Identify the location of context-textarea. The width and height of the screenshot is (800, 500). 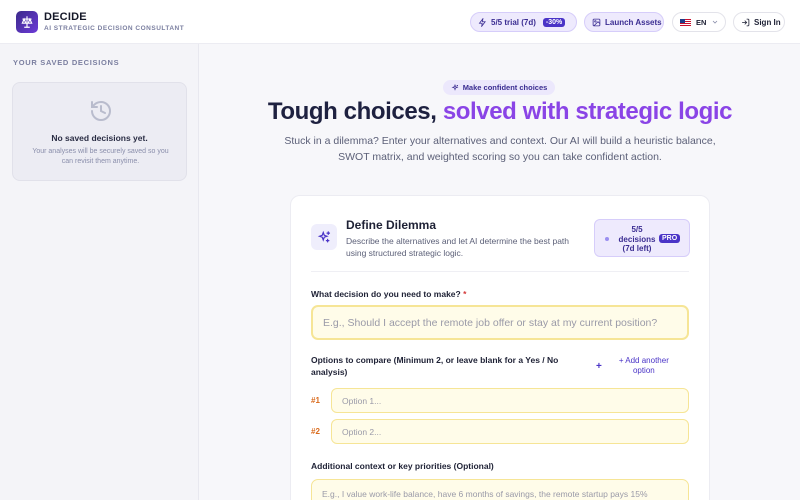
(500, 489).